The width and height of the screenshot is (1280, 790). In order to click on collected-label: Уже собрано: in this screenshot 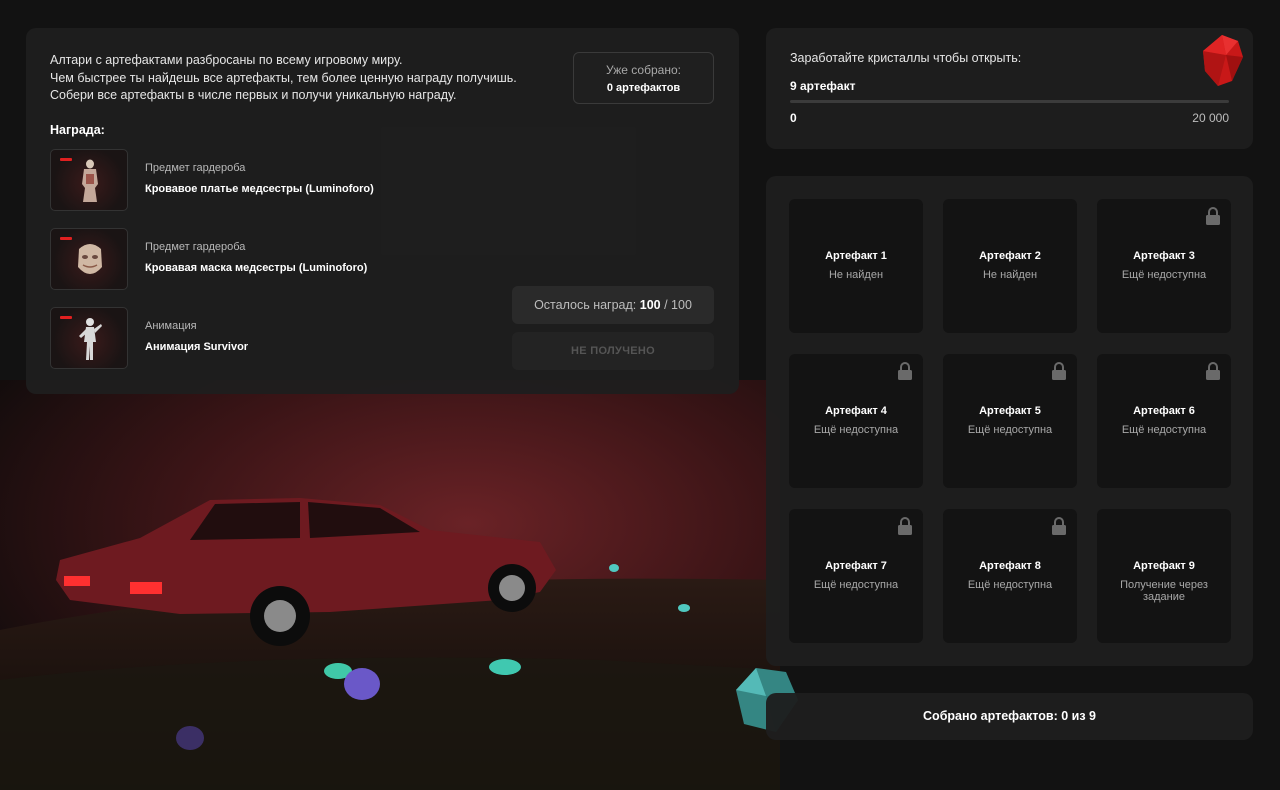, I will do `click(643, 70)`.